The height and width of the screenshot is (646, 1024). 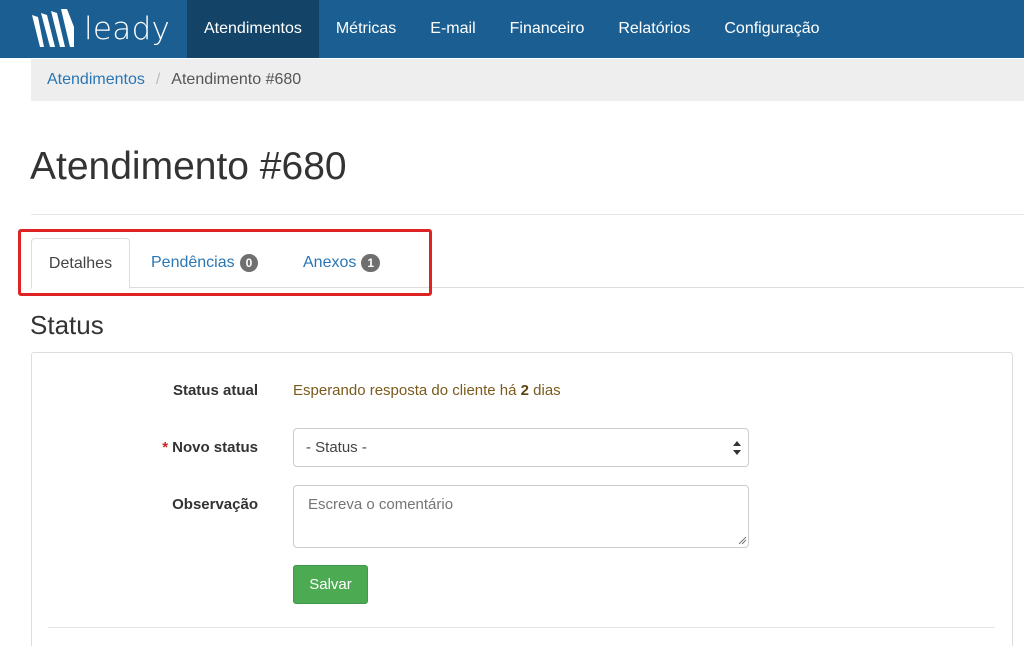 What do you see at coordinates (521, 627) in the screenshot?
I see `panel-divider` at bounding box center [521, 627].